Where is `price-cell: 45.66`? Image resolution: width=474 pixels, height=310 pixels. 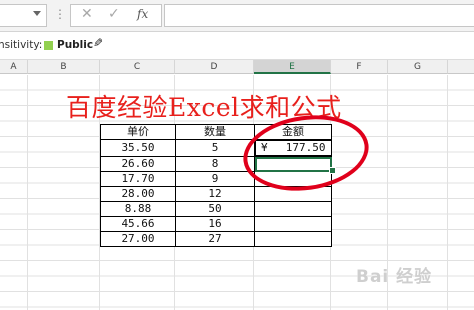 price-cell: 45.66 is located at coordinates (138, 224).